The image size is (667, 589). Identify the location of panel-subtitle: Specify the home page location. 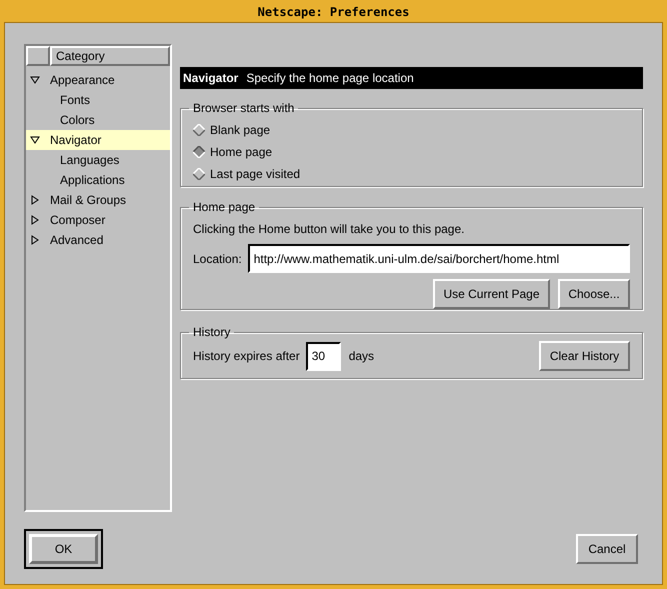
(330, 78).